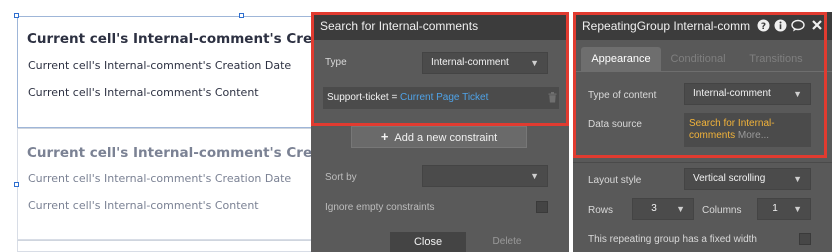  What do you see at coordinates (805, 239) in the screenshot?
I see `fixed-width-checkbox` at bounding box center [805, 239].